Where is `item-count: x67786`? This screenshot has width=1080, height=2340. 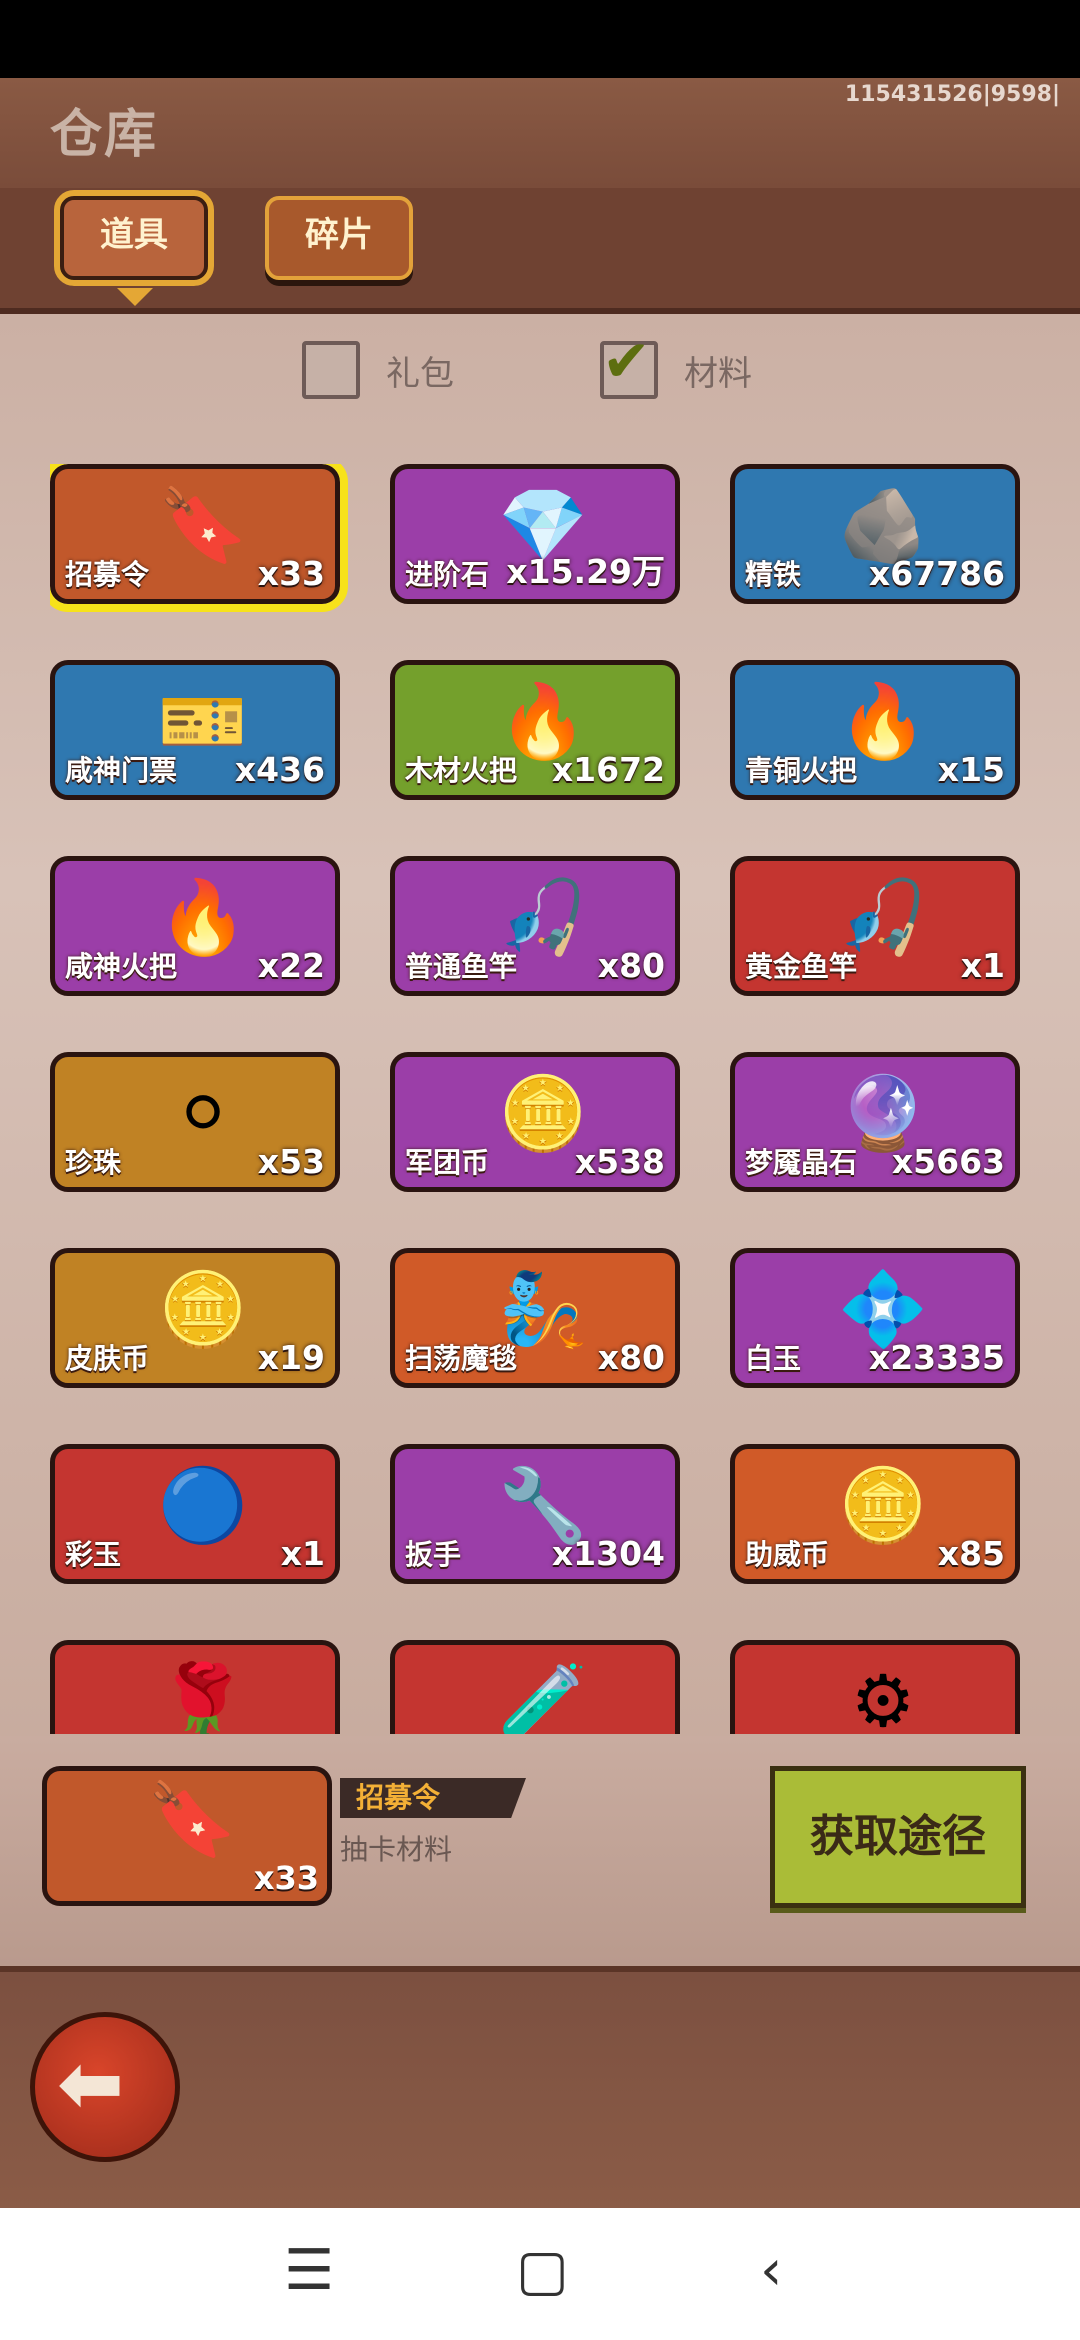 item-count: x67786 is located at coordinates (936, 573).